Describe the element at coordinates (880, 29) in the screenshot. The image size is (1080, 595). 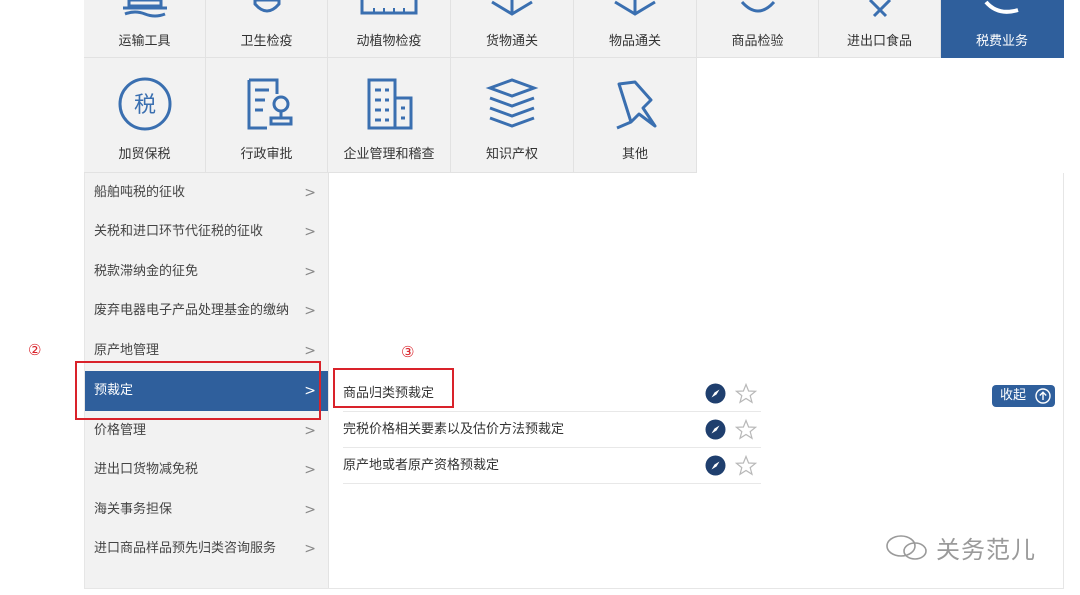
I see `category-food: 进出口食品` at that location.